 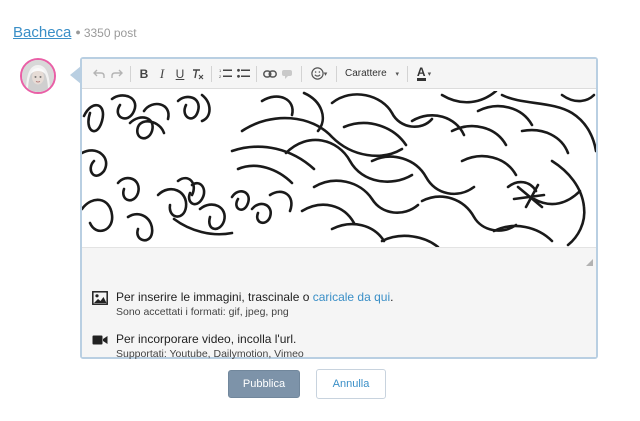 What do you see at coordinates (202, 312) in the screenshot?
I see `image-formats-text: Sono accettati i formati: gif, jpeg, png` at bounding box center [202, 312].